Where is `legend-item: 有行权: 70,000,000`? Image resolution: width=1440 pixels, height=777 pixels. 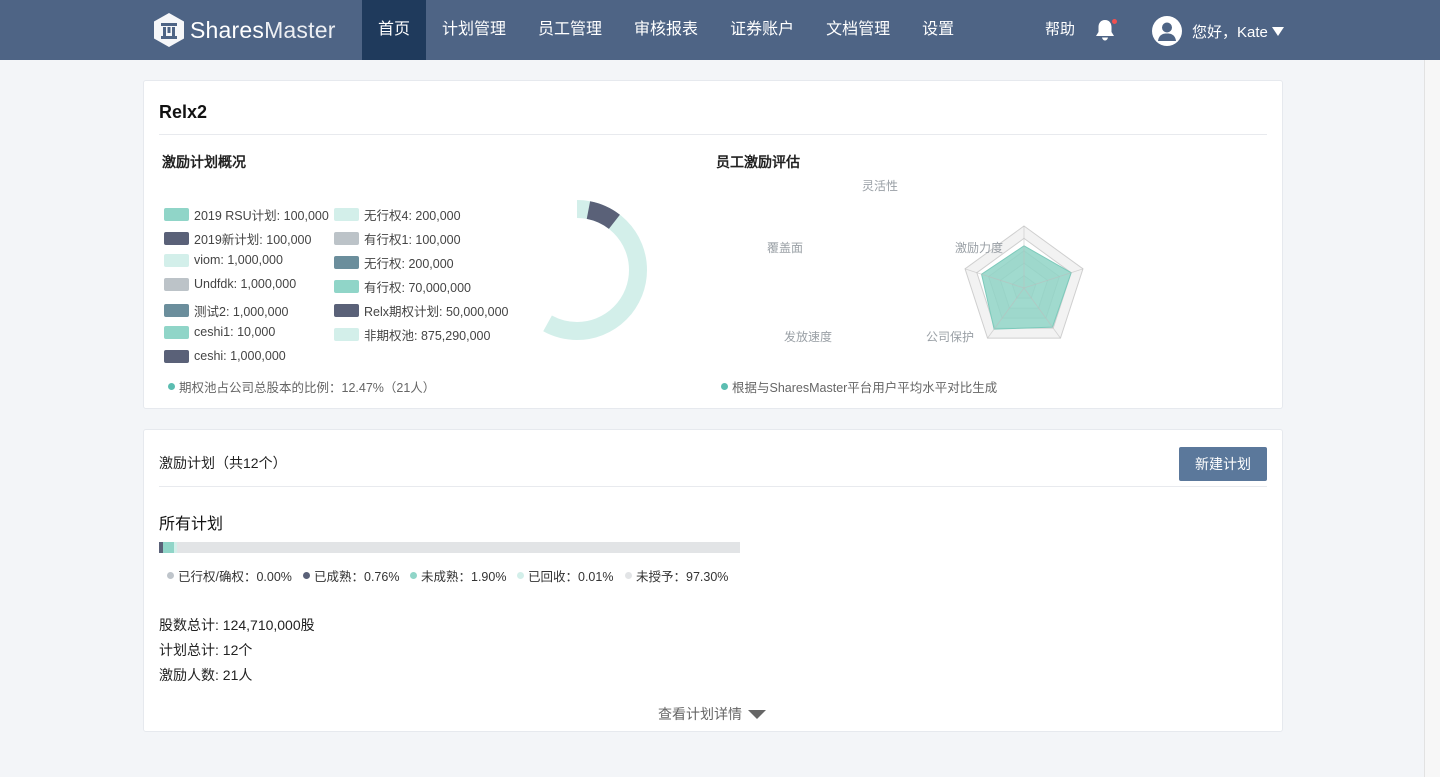 legend-item: 有行权: 70,000,000 is located at coordinates (402, 286).